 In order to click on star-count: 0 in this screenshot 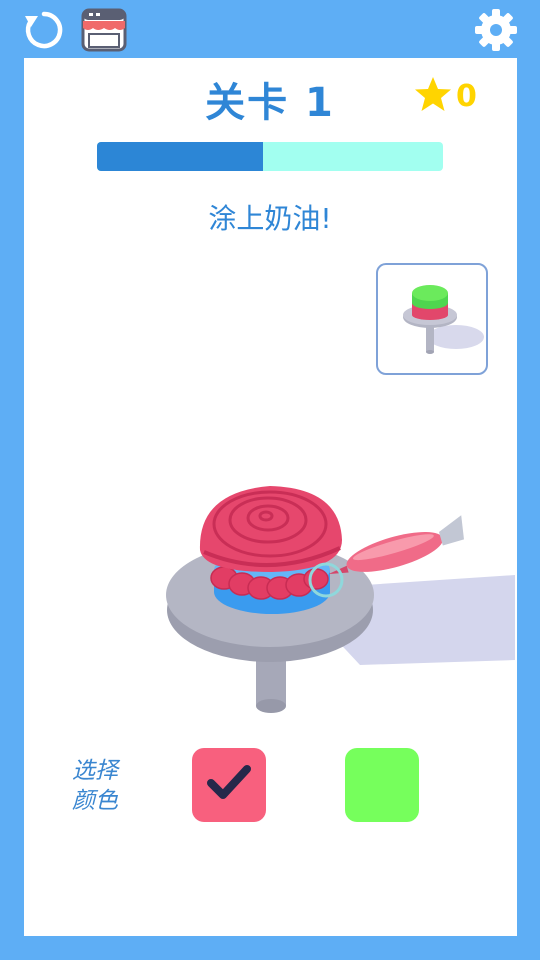, I will do `click(466, 96)`.